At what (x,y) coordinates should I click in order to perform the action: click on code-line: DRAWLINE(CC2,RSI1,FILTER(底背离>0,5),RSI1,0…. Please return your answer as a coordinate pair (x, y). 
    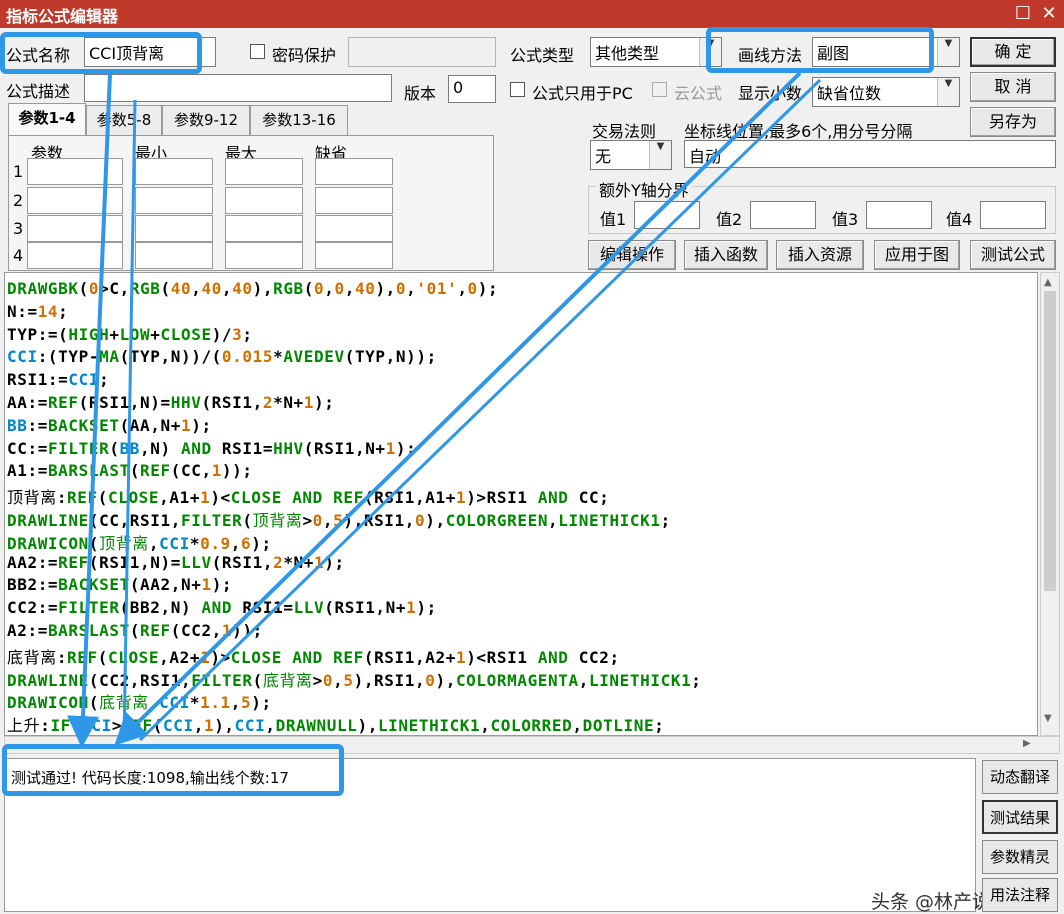
    Looking at the image, I should click on (354, 680).